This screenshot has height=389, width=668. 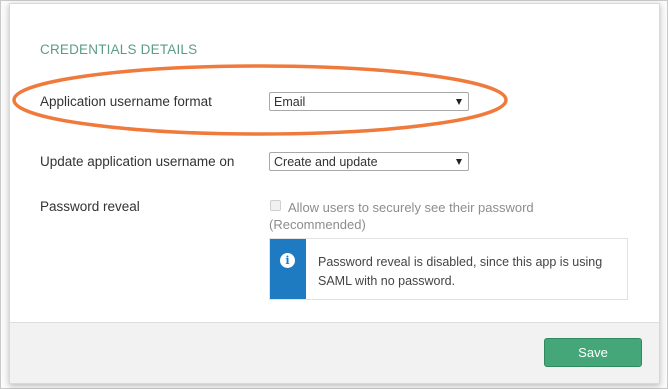 I want to click on username-format-label: Application username format, so click(x=126, y=101).